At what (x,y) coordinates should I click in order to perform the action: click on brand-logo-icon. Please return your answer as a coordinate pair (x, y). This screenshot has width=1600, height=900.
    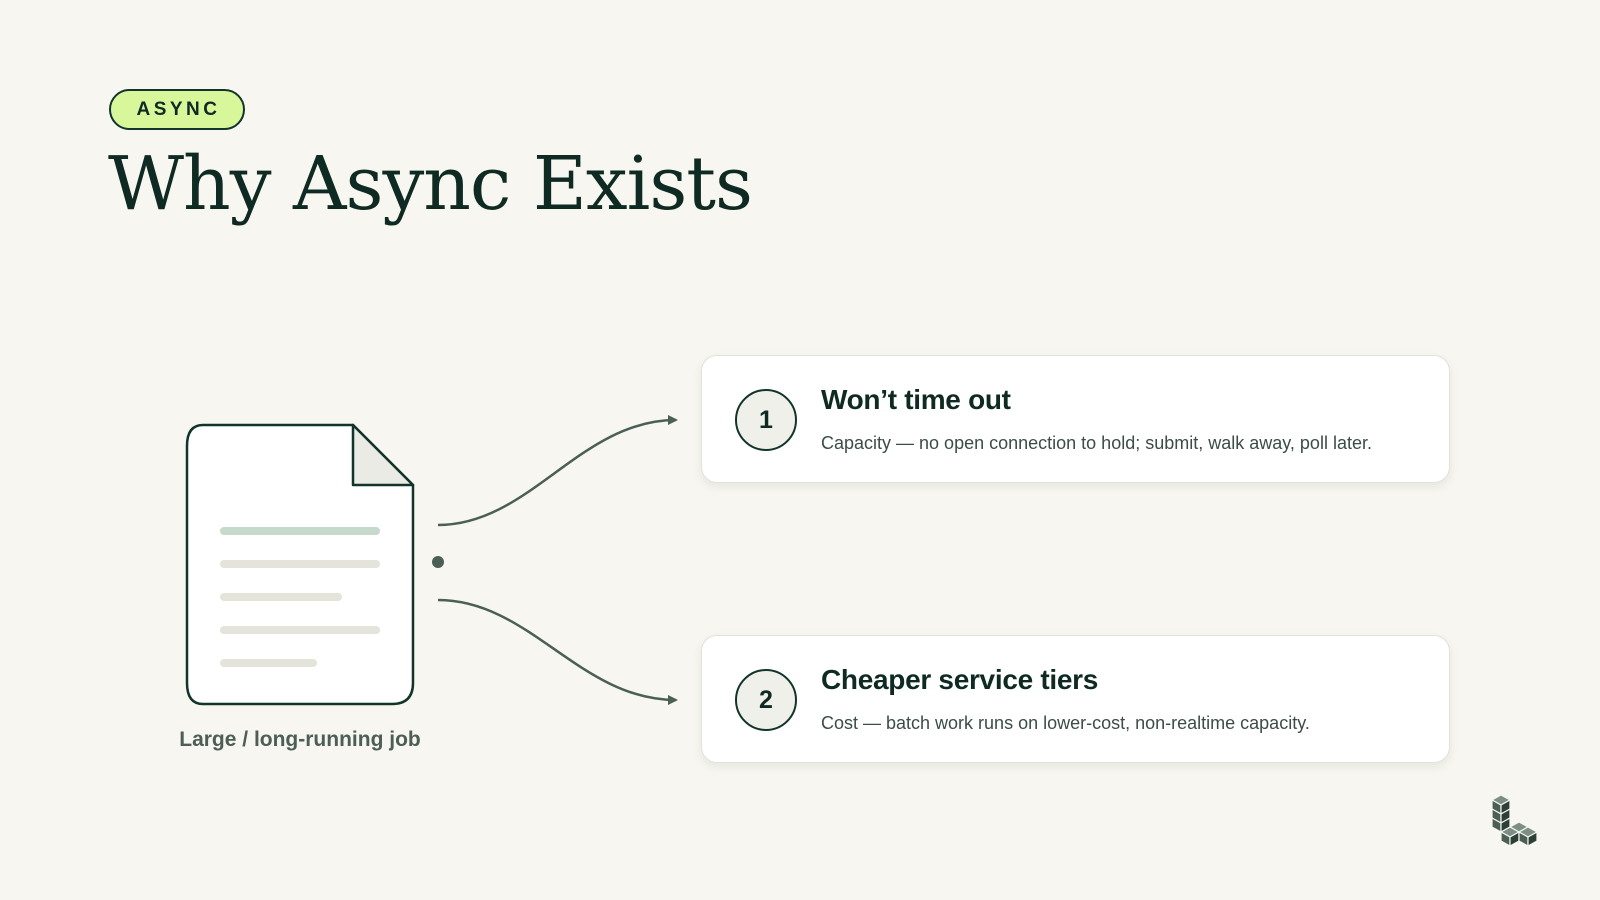
    Looking at the image, I should click on (1514, 820).